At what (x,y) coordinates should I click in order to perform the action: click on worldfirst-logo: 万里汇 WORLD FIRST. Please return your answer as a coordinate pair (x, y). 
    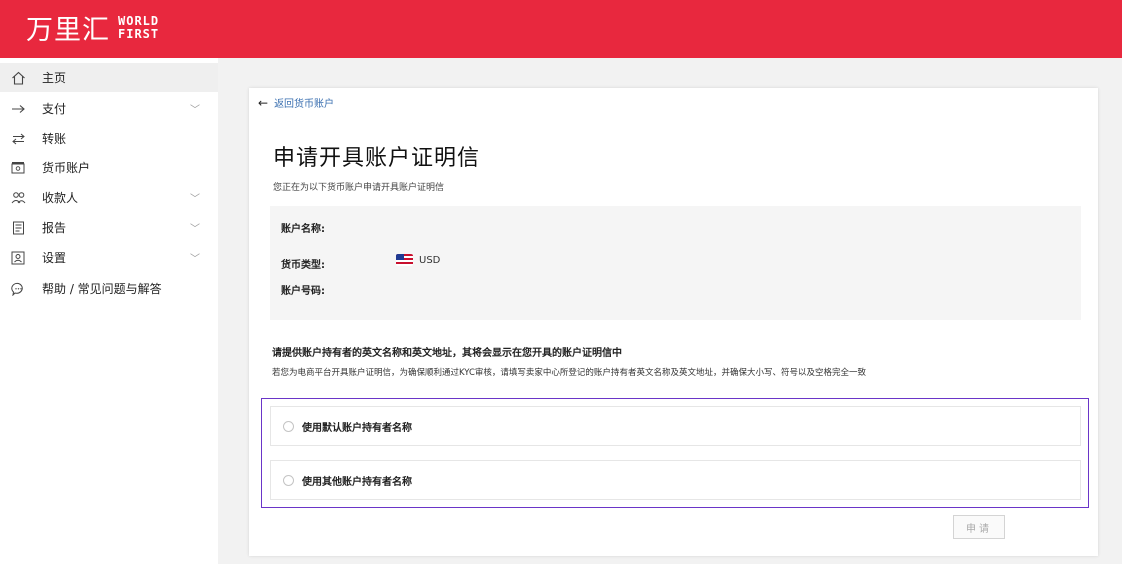
    Looking at the image, I should click on (92, 27).